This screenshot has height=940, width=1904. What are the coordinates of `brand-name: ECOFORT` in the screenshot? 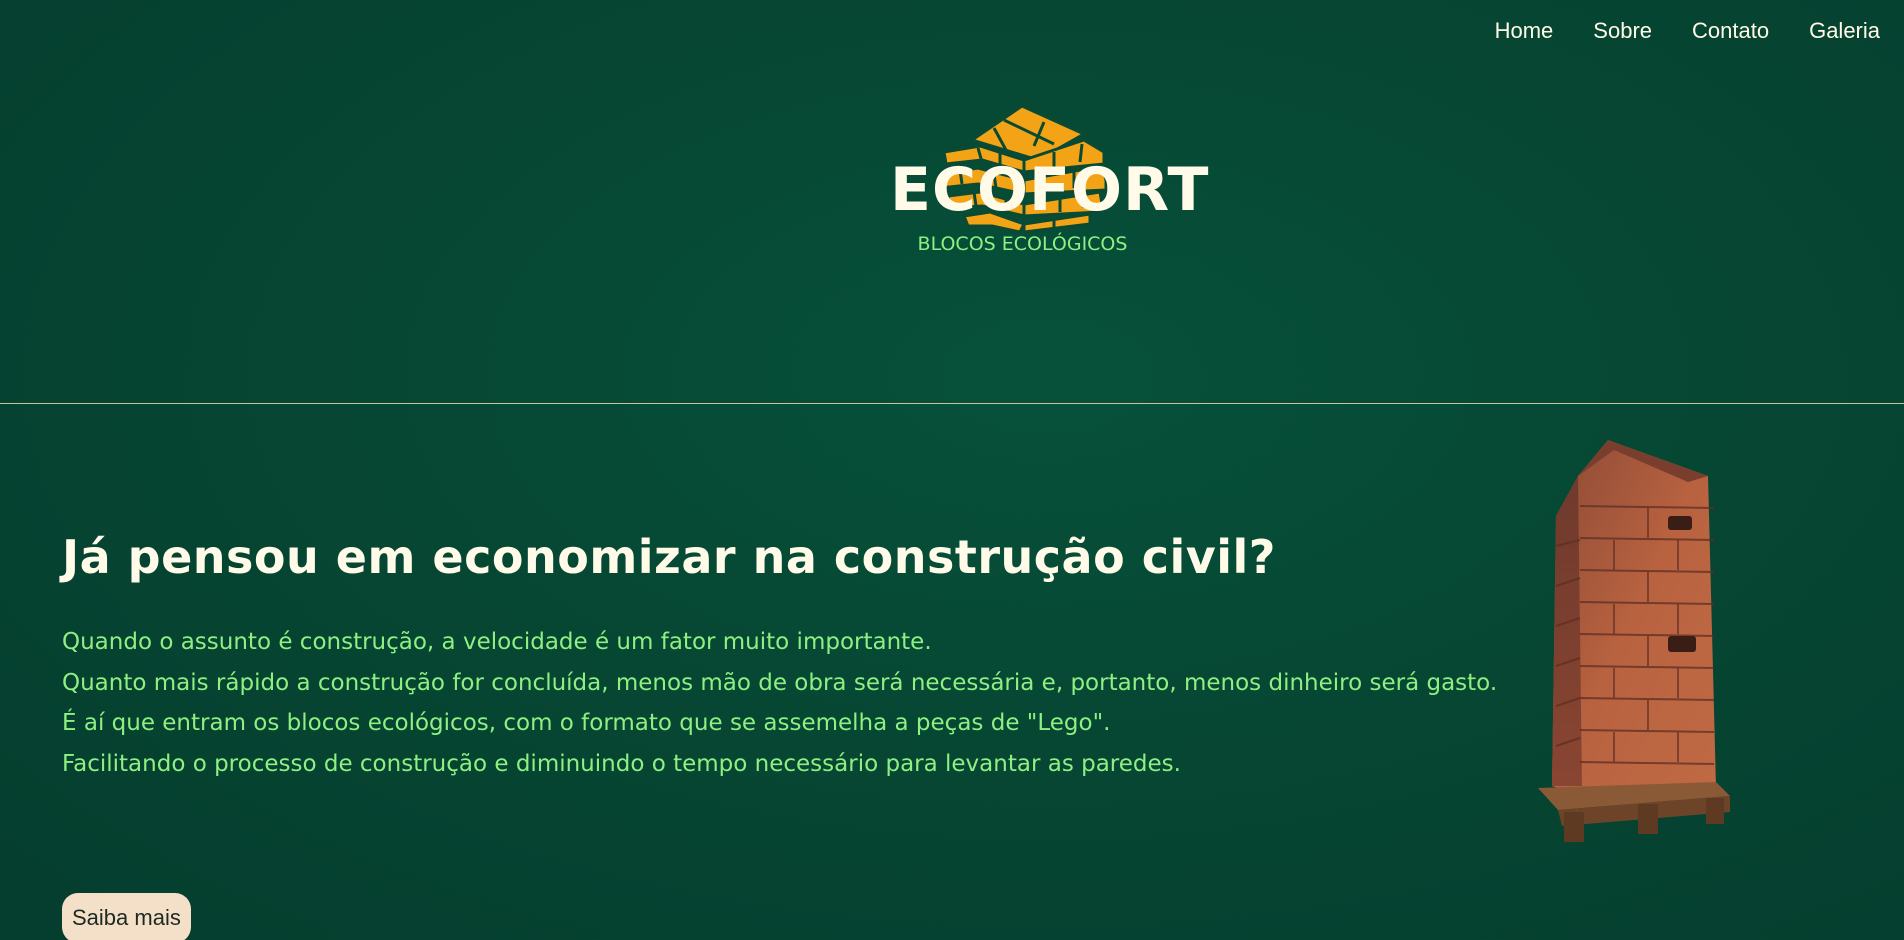 It's located at (1050, 190).